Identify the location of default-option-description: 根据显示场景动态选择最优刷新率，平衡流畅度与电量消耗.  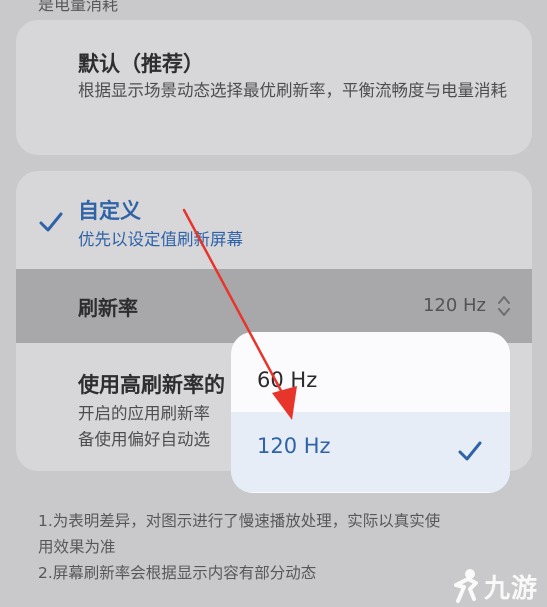
(292, 90).